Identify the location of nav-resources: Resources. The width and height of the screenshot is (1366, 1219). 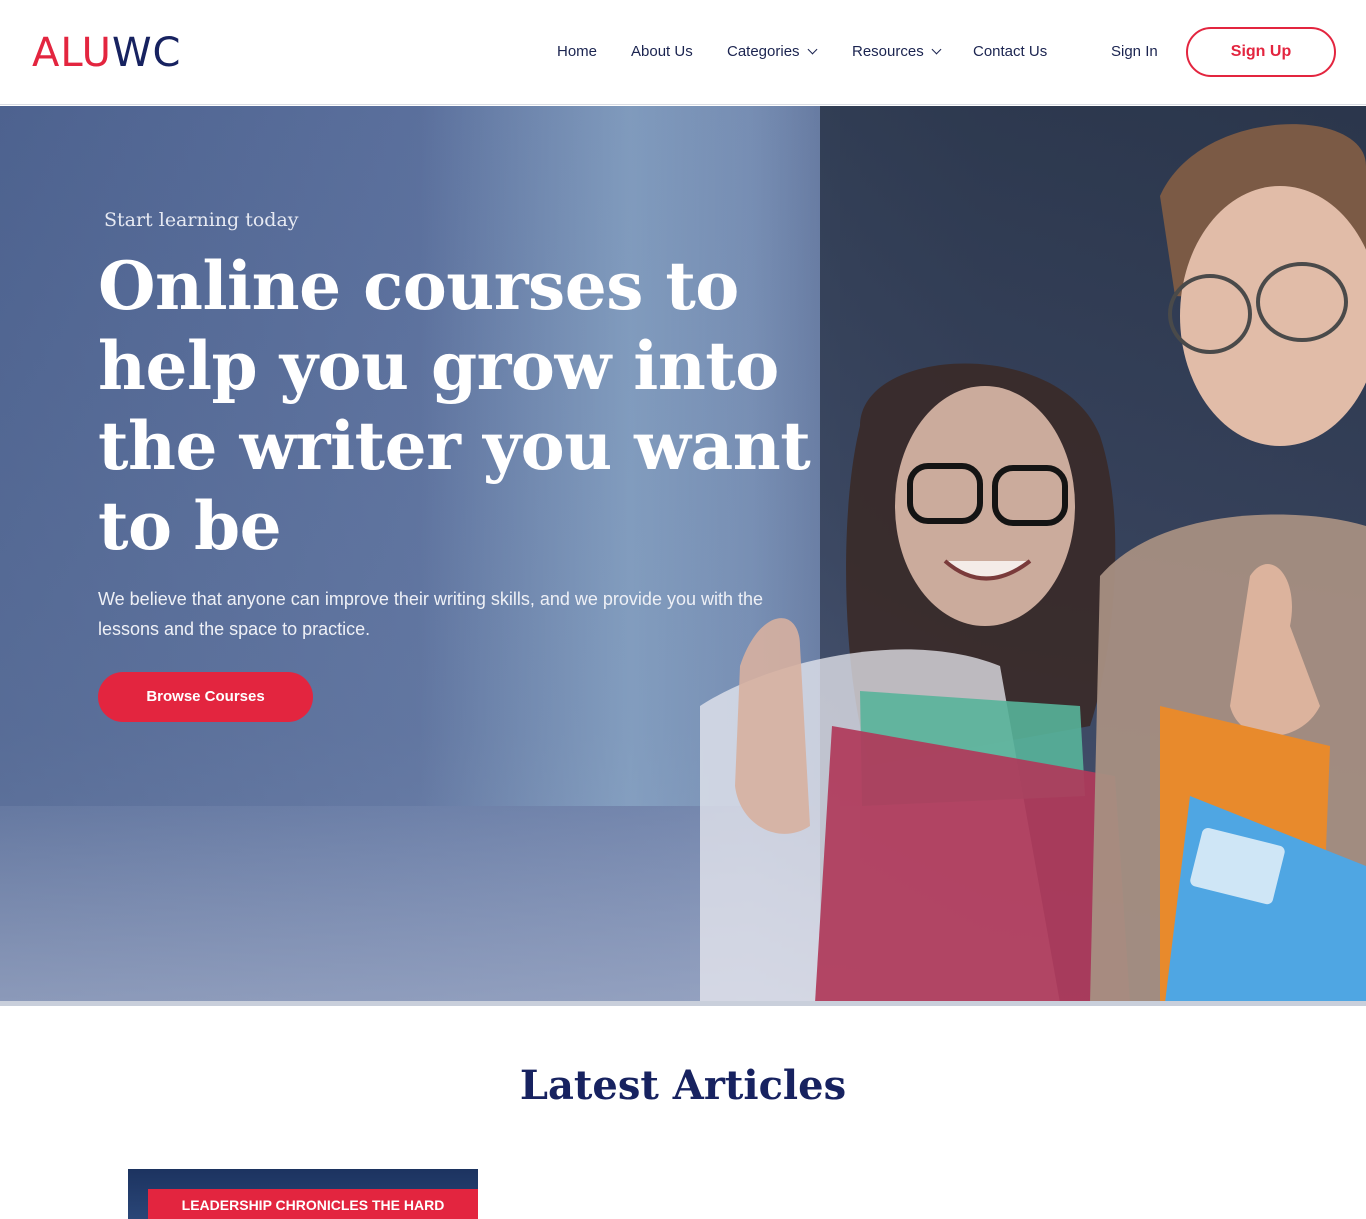
(897, 52).